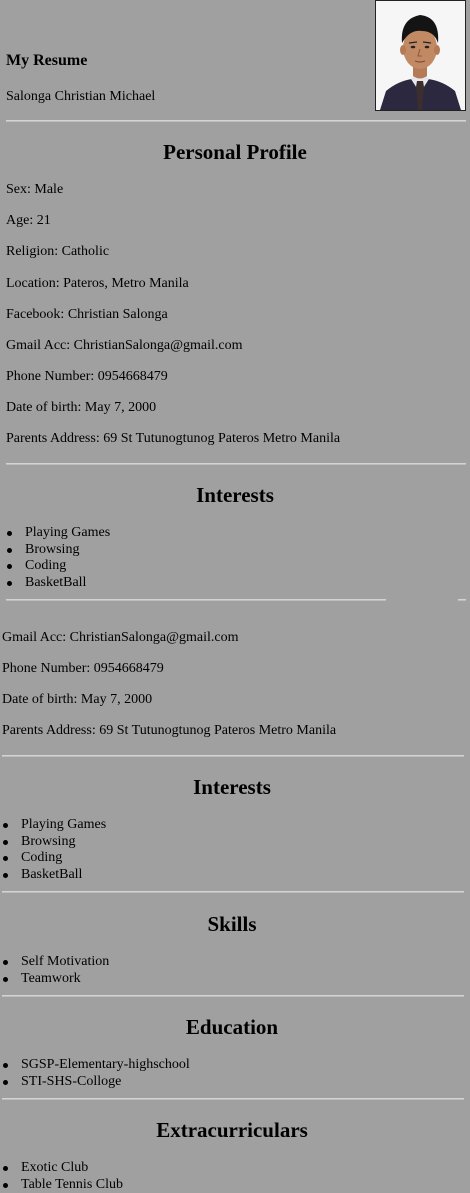 This screenshot has height=1193, width=470. What do you see at coordinates (28, 220) in the screenshot?
I see `profile-field-age: Age: 21` at bounding box center [28, 220].